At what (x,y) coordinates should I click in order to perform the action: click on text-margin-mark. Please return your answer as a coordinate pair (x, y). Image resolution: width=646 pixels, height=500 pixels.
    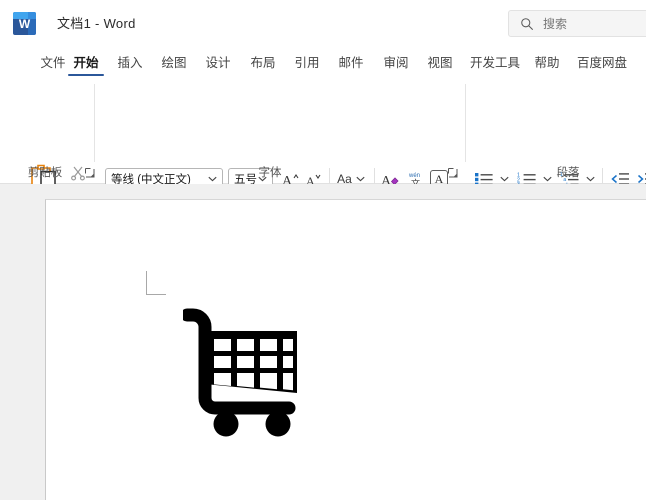
    Looking at the image, I should click on (156, 283).